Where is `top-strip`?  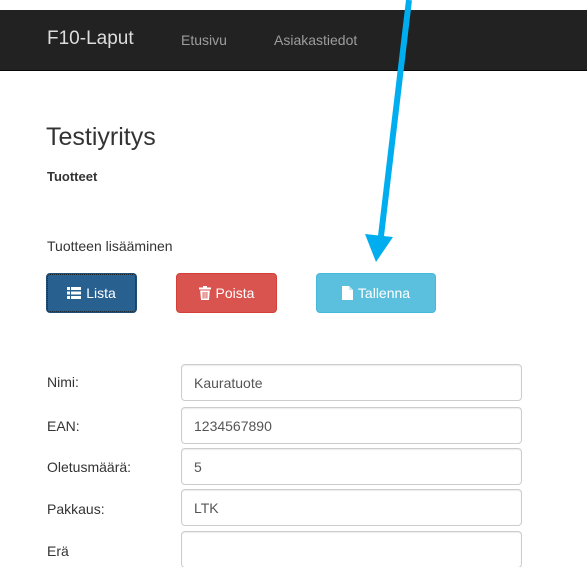 top-strip is located at coordinates (293, 5).